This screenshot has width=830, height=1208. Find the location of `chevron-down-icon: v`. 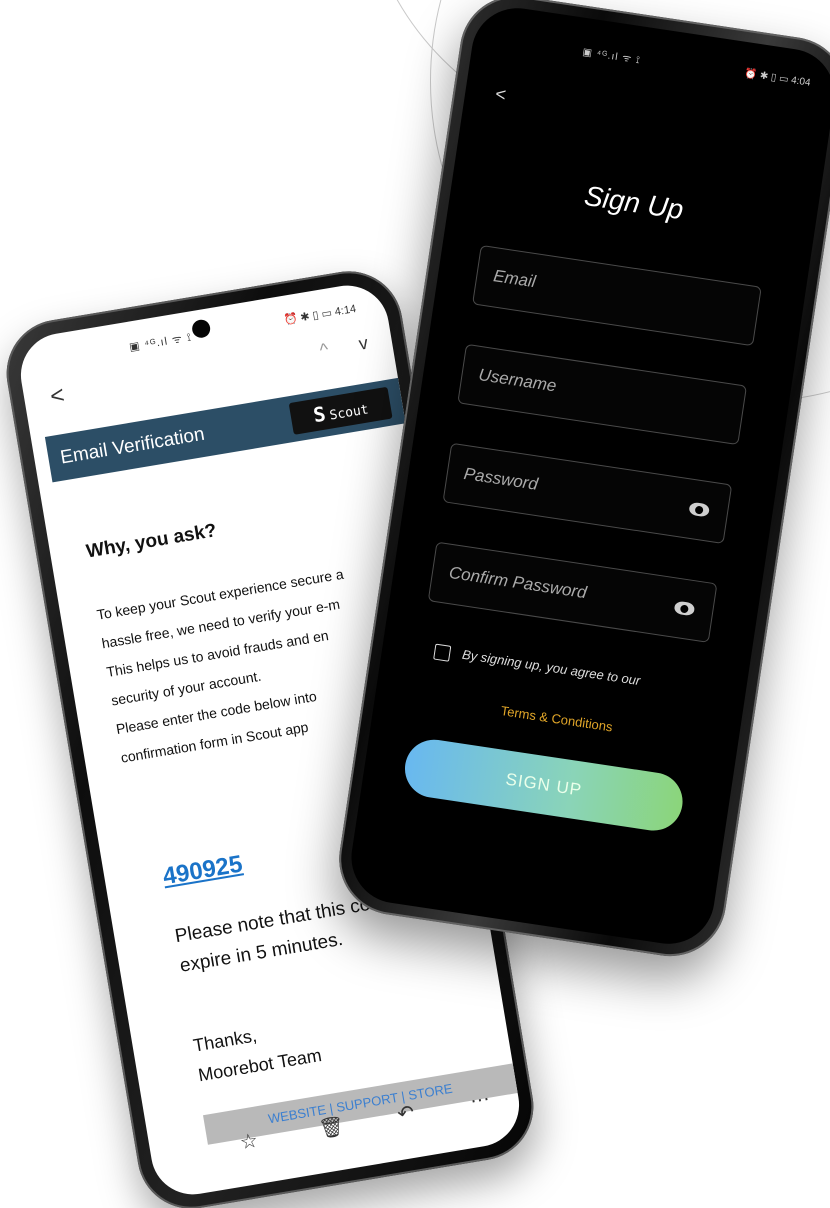

chevron-down-icon: v is located at coordinates (363, 344).